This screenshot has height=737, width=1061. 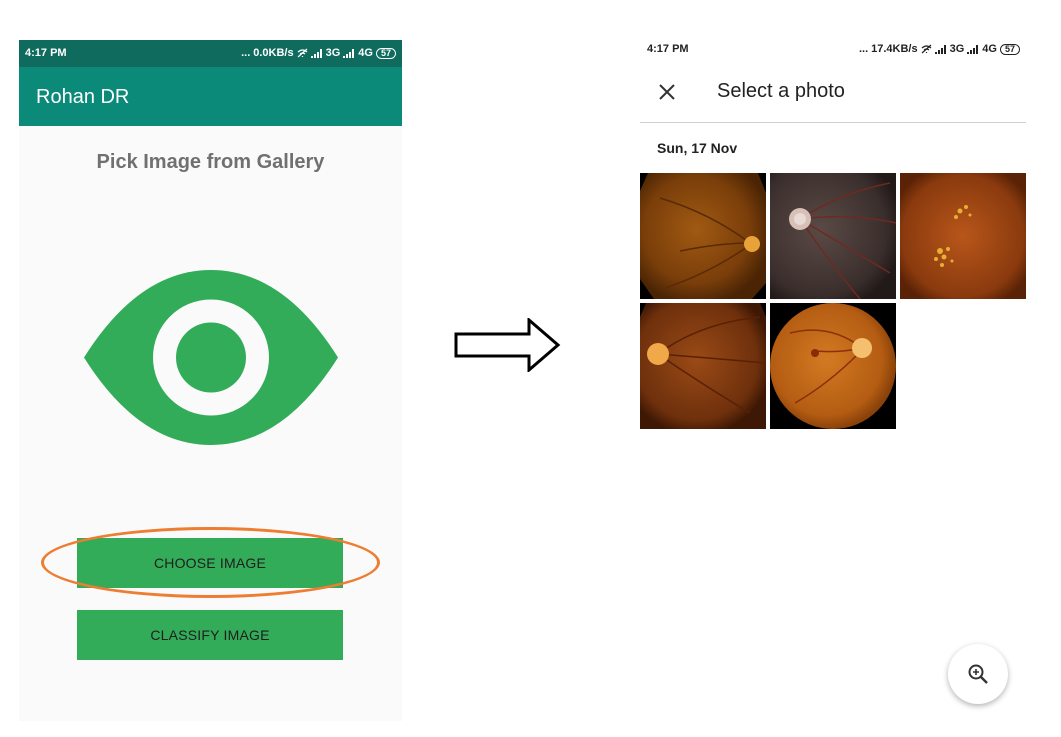 What do you see at coordinates (210, 162) in the screenshot?
I see `pick-image-label: Pick Image from Gallery` at bounding box center [210, 162].